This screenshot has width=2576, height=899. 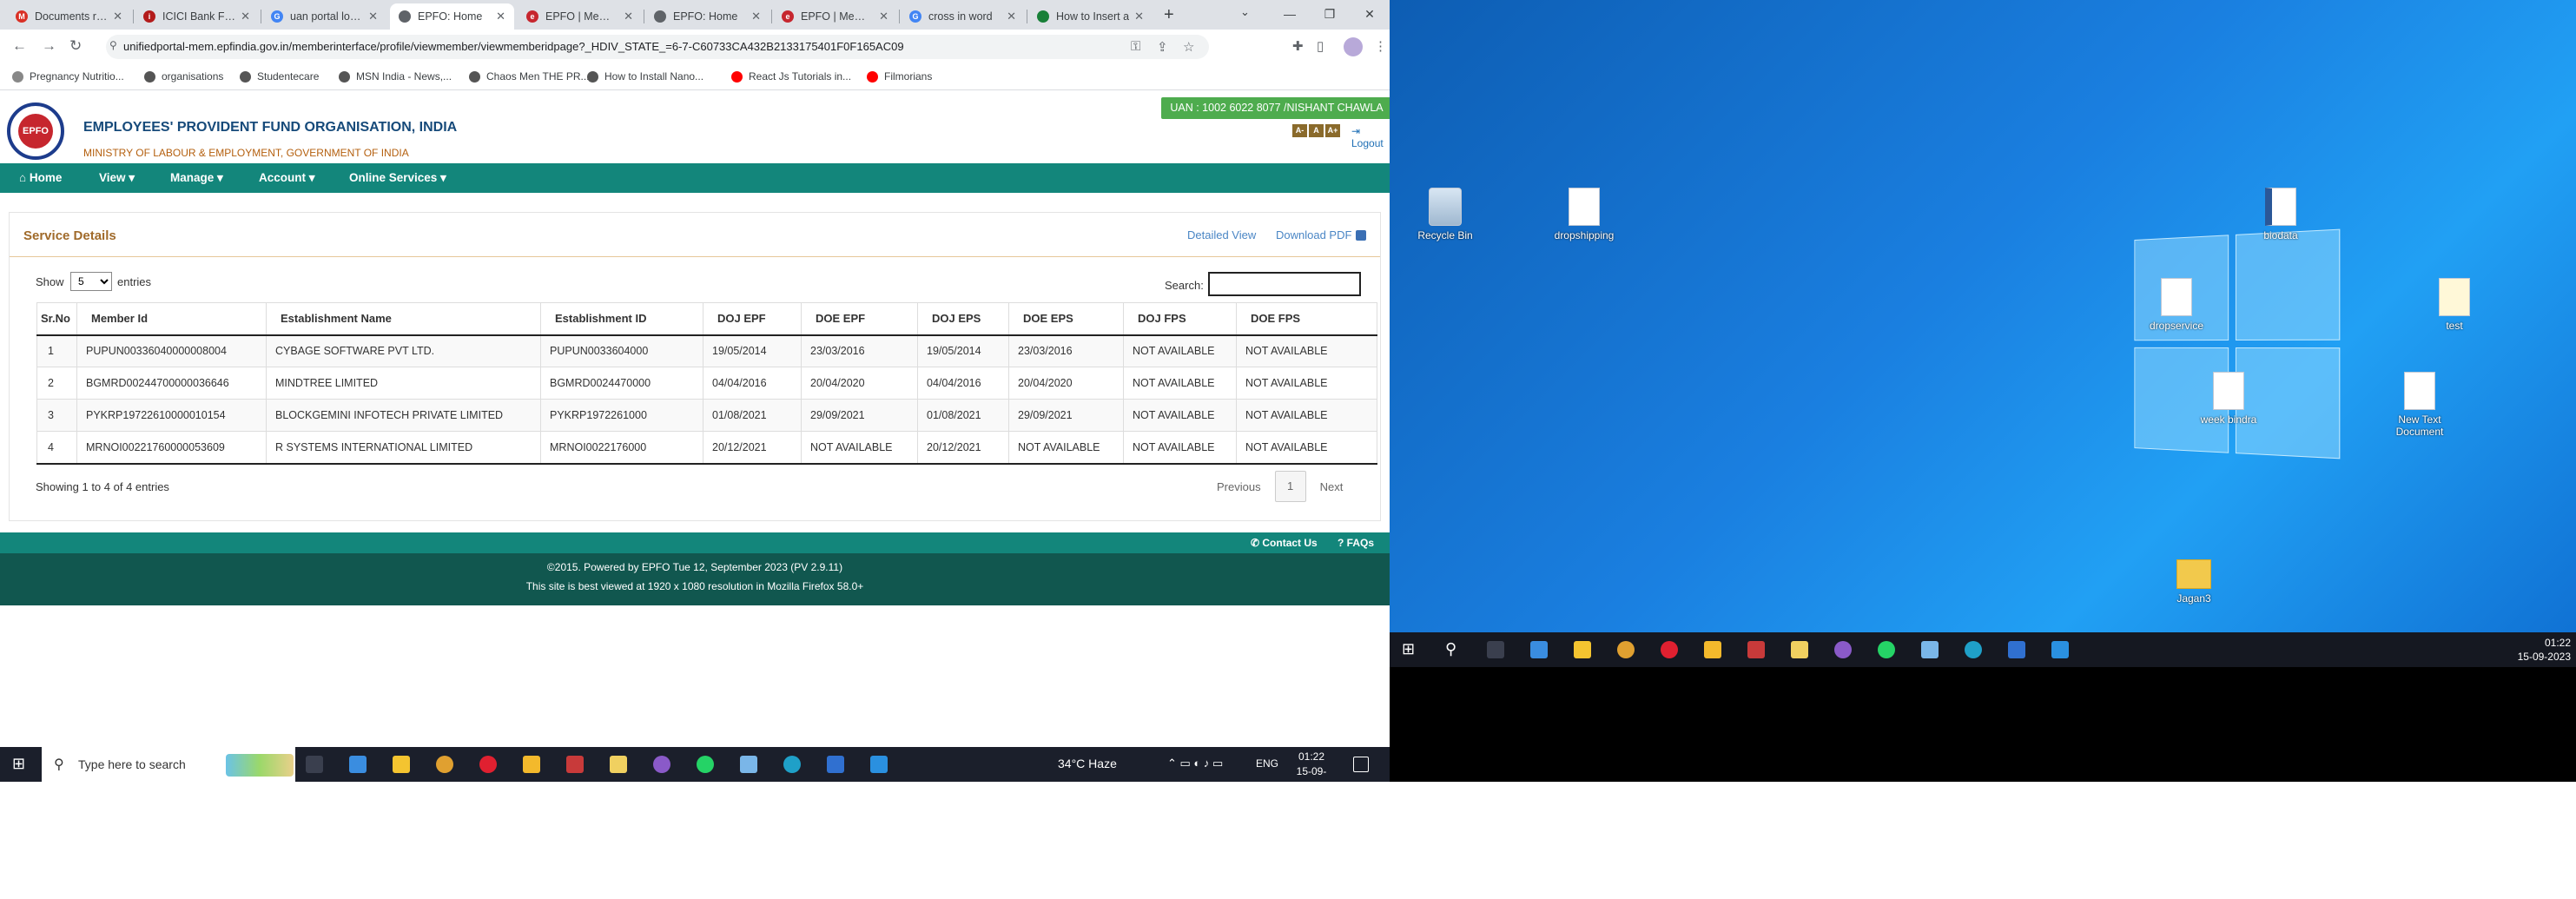 I want to click on notepad-icon, so click(x=1930, y=649).